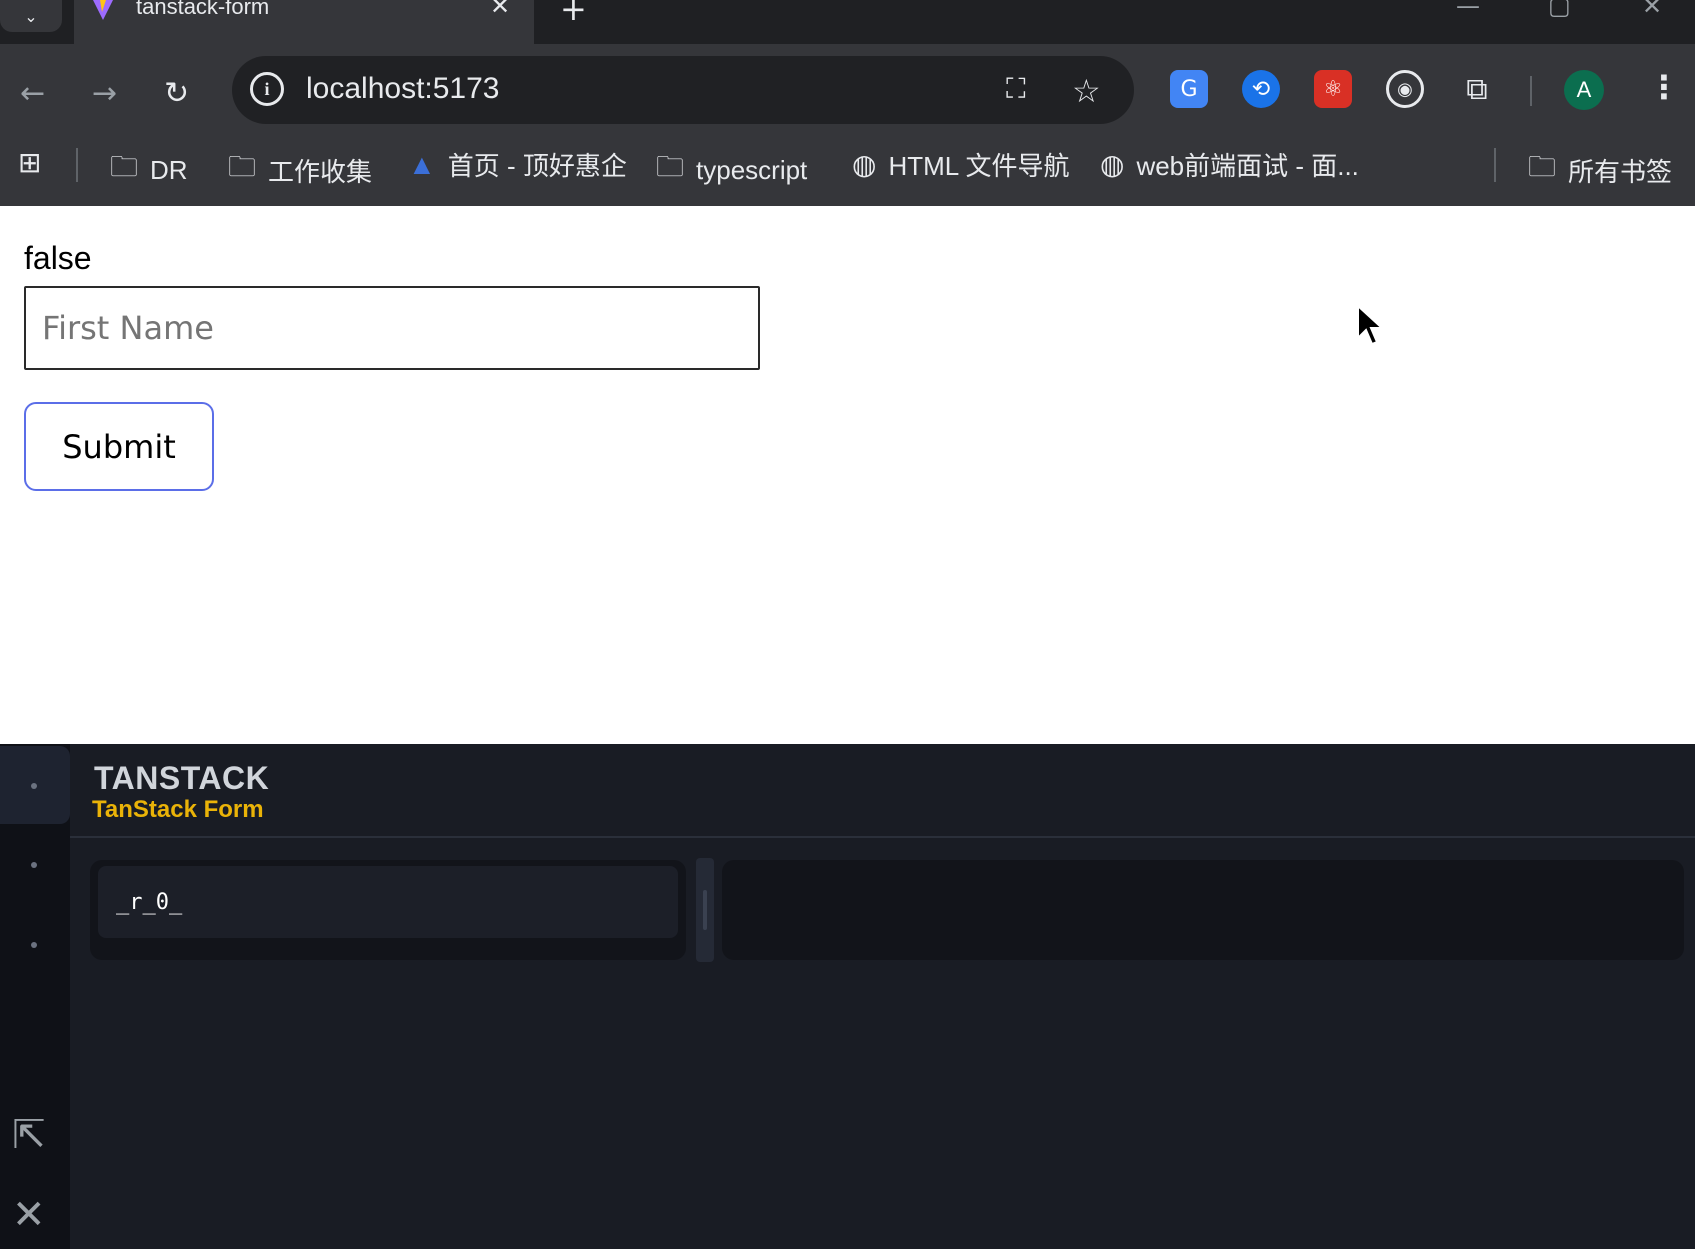 The width and height of the screenshot is (1695, 1249). What do you see at coordinates (1664, 87) in the screenshot?
I see `browser-menu-icon: ⋮` at bounding box center [1664, 87].